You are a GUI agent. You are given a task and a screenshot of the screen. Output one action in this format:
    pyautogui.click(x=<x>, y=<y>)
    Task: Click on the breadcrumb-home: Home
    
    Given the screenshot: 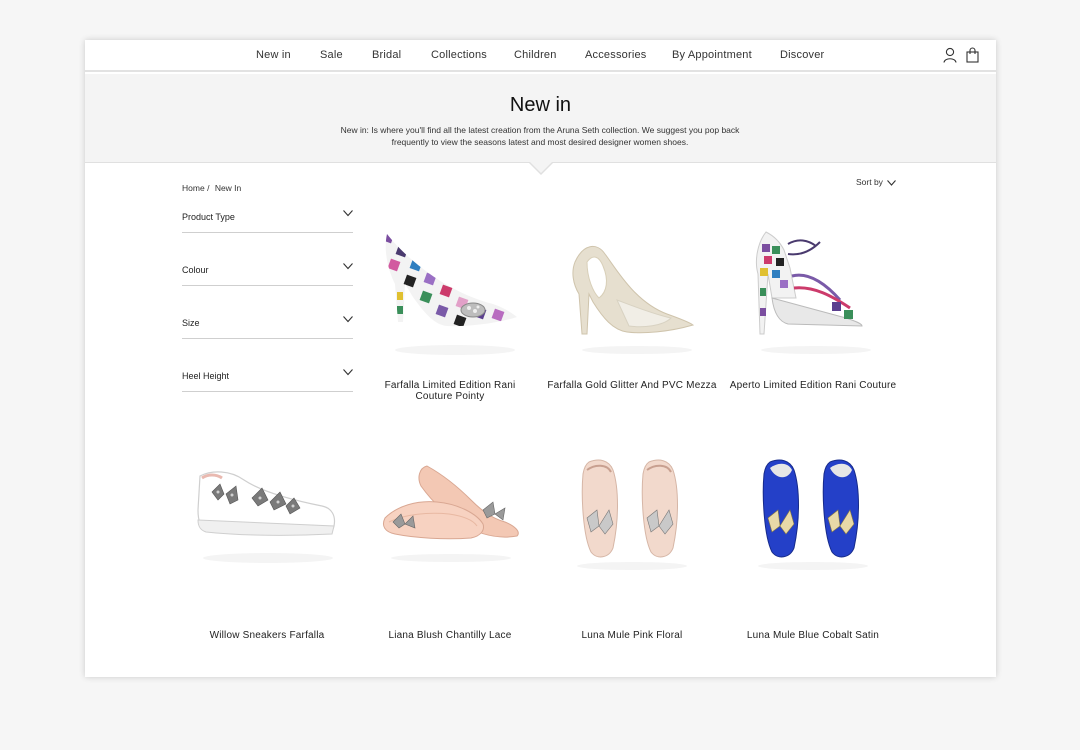 What is the action you would take?
    pyautogui.click(x=193, y=188)
    